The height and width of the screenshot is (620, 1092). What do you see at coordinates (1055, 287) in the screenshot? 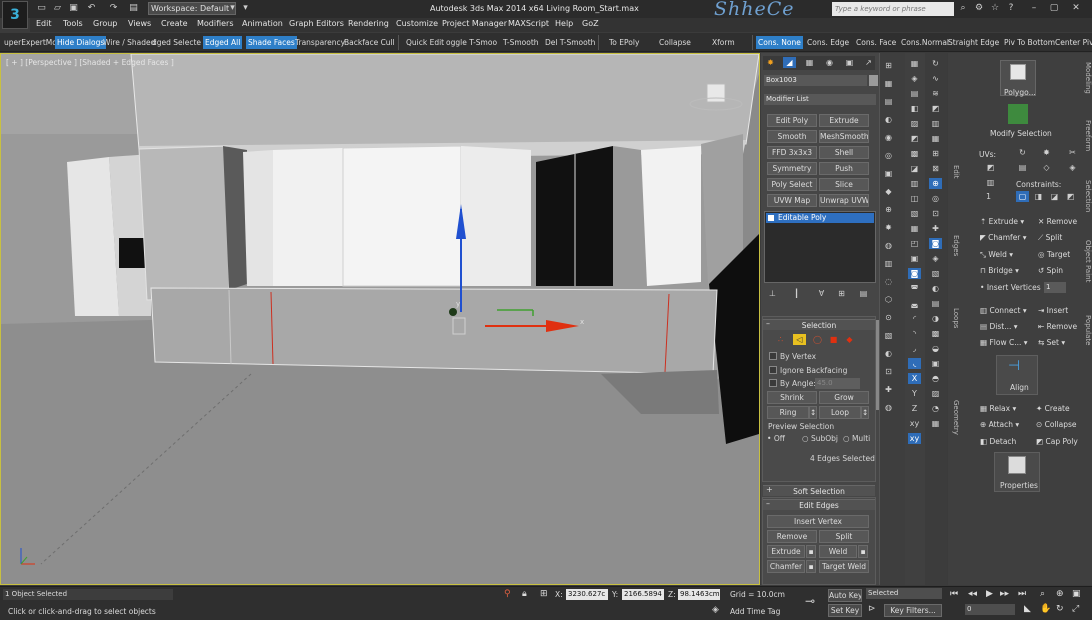
I see `insert-vertices-spinner: 1` at bounding box center [1055, 287].